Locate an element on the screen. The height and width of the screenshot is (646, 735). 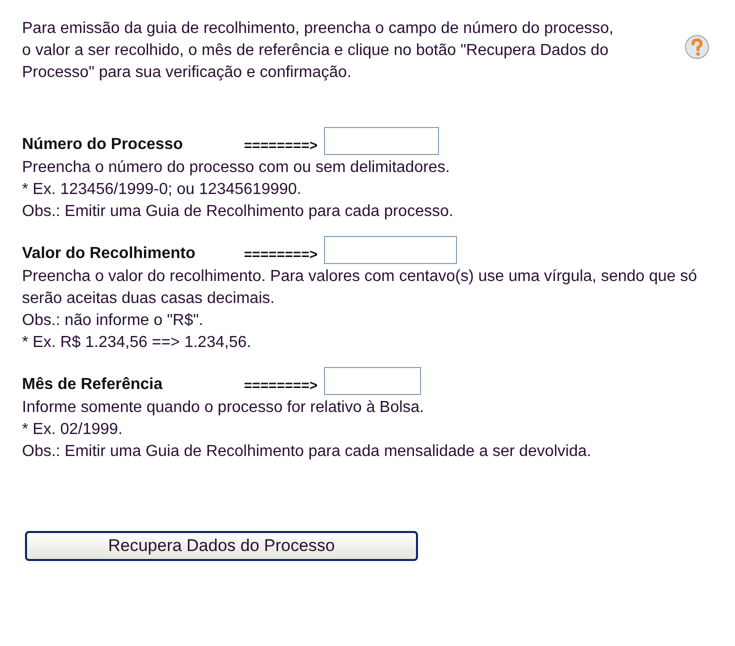
help-text: * Ex. 123456/1999-0; ou 12345619990. is located at coordinates (162, 190).